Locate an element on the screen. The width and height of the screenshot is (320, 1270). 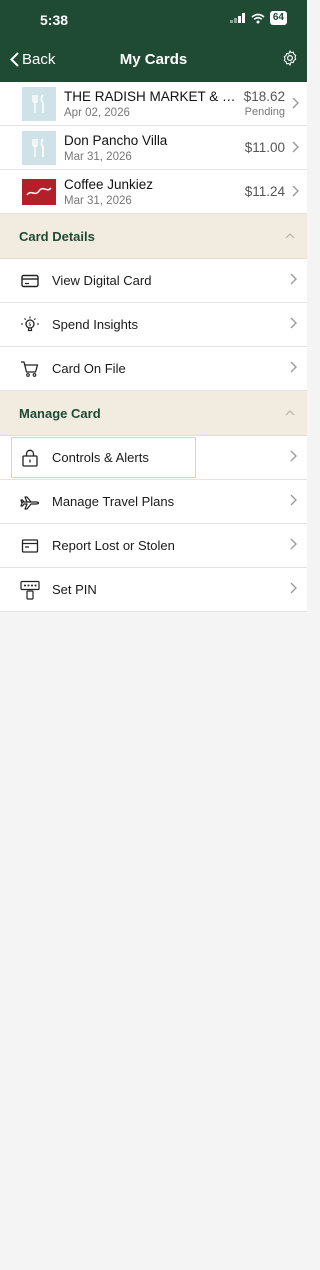
battery-icon: 64 is located at coordinates (278, 18).